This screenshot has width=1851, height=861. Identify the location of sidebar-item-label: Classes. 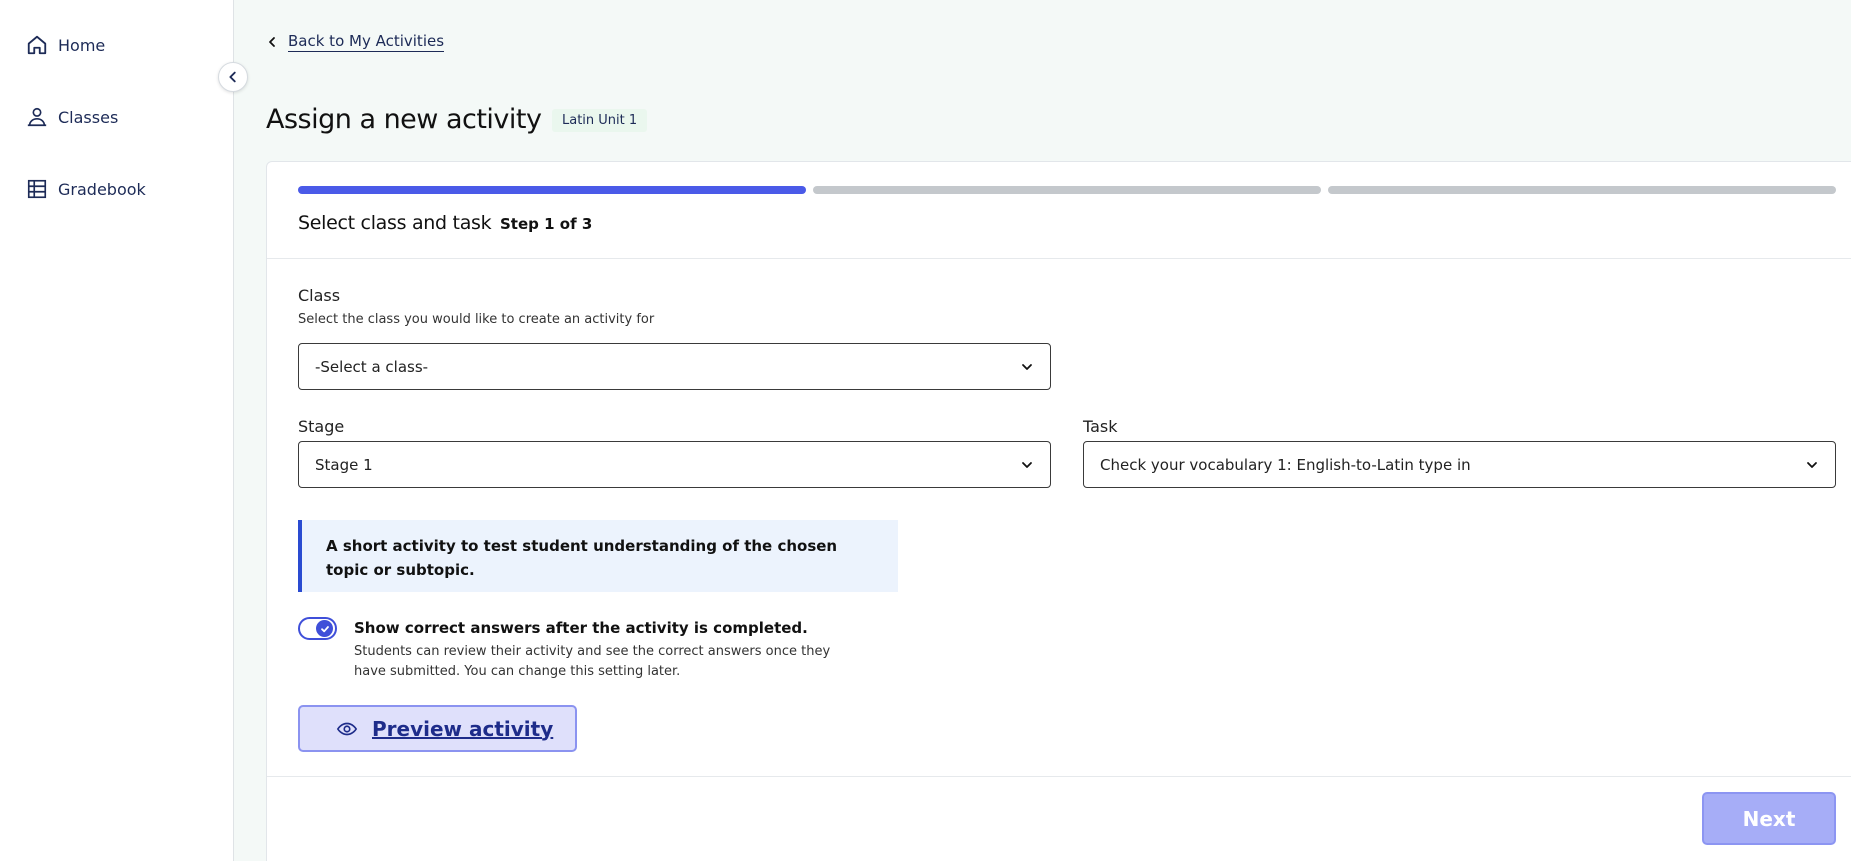
(88, 117).